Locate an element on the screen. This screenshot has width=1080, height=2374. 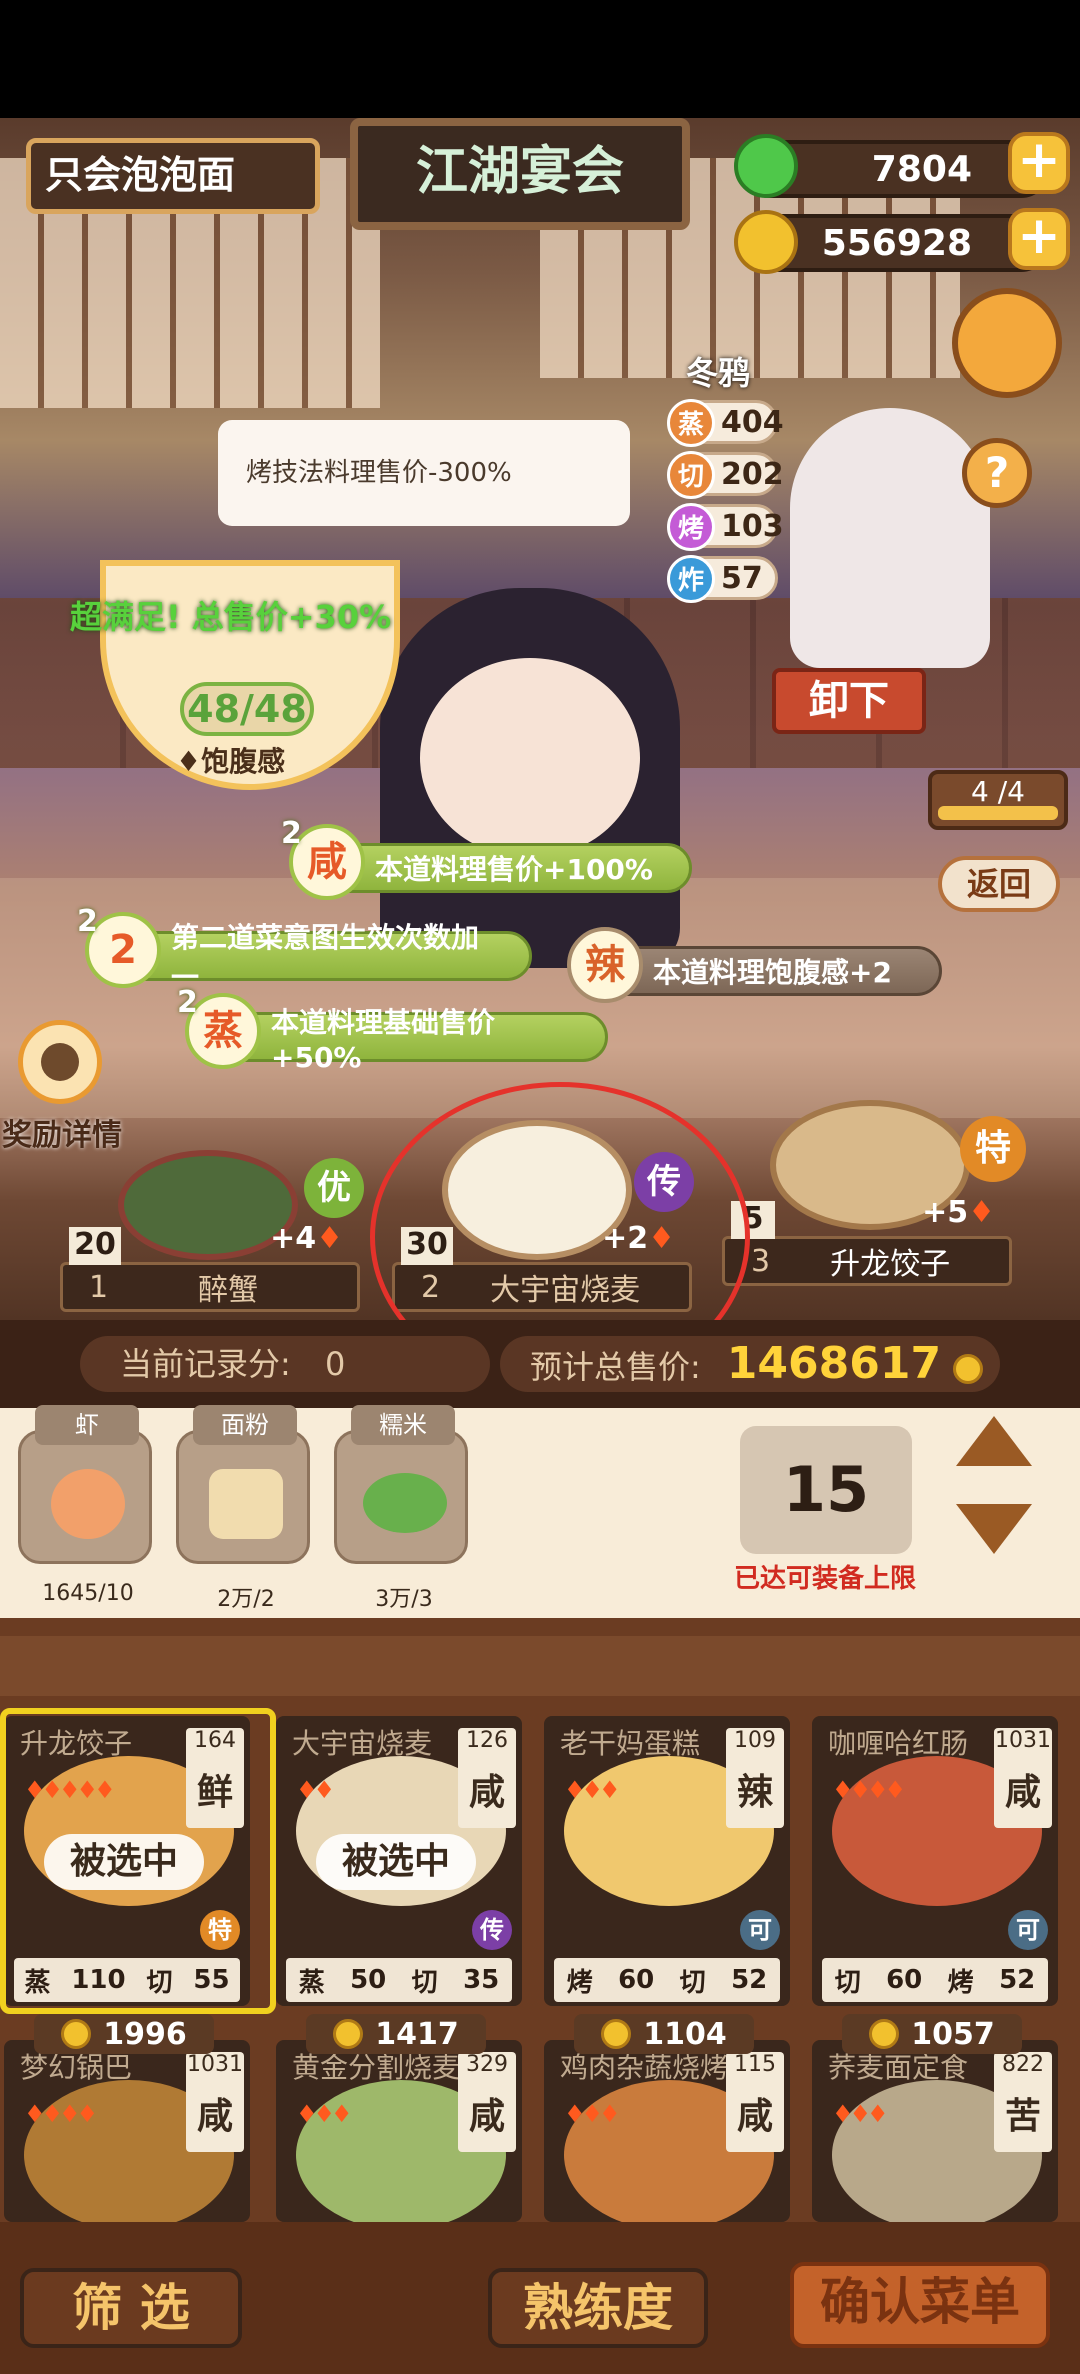
filter-button: 筛 选 is located at coordinates (131, 2308).